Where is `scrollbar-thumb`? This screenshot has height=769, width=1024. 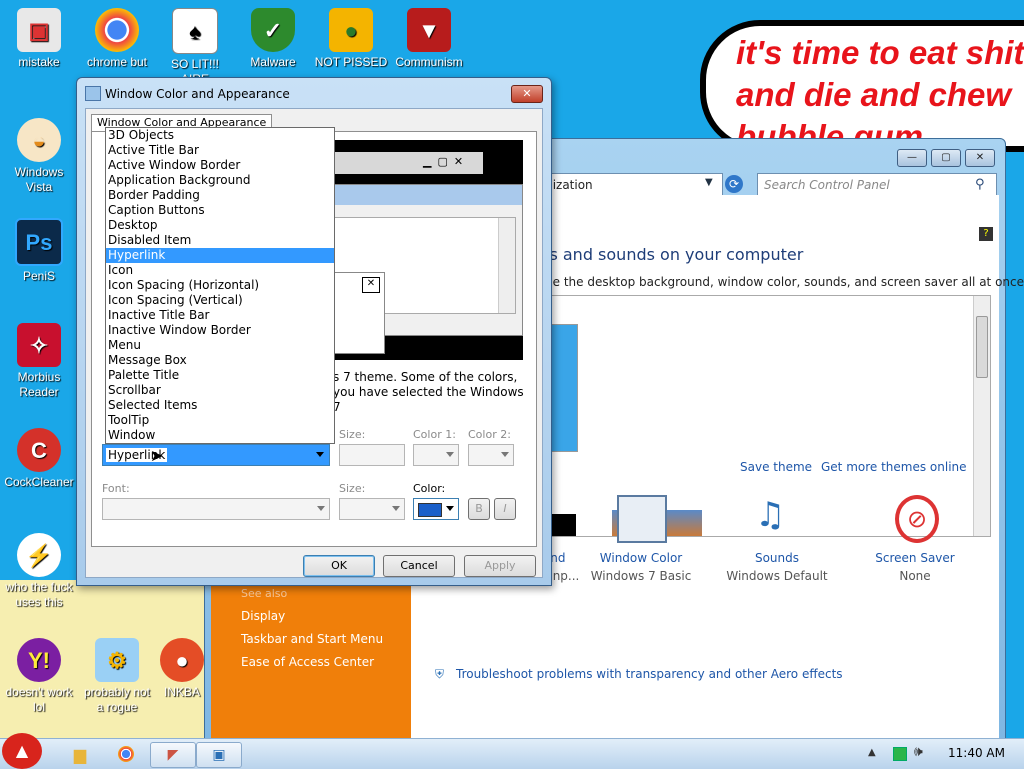 scrollbar-thumb is located at coordinates (982, 347).